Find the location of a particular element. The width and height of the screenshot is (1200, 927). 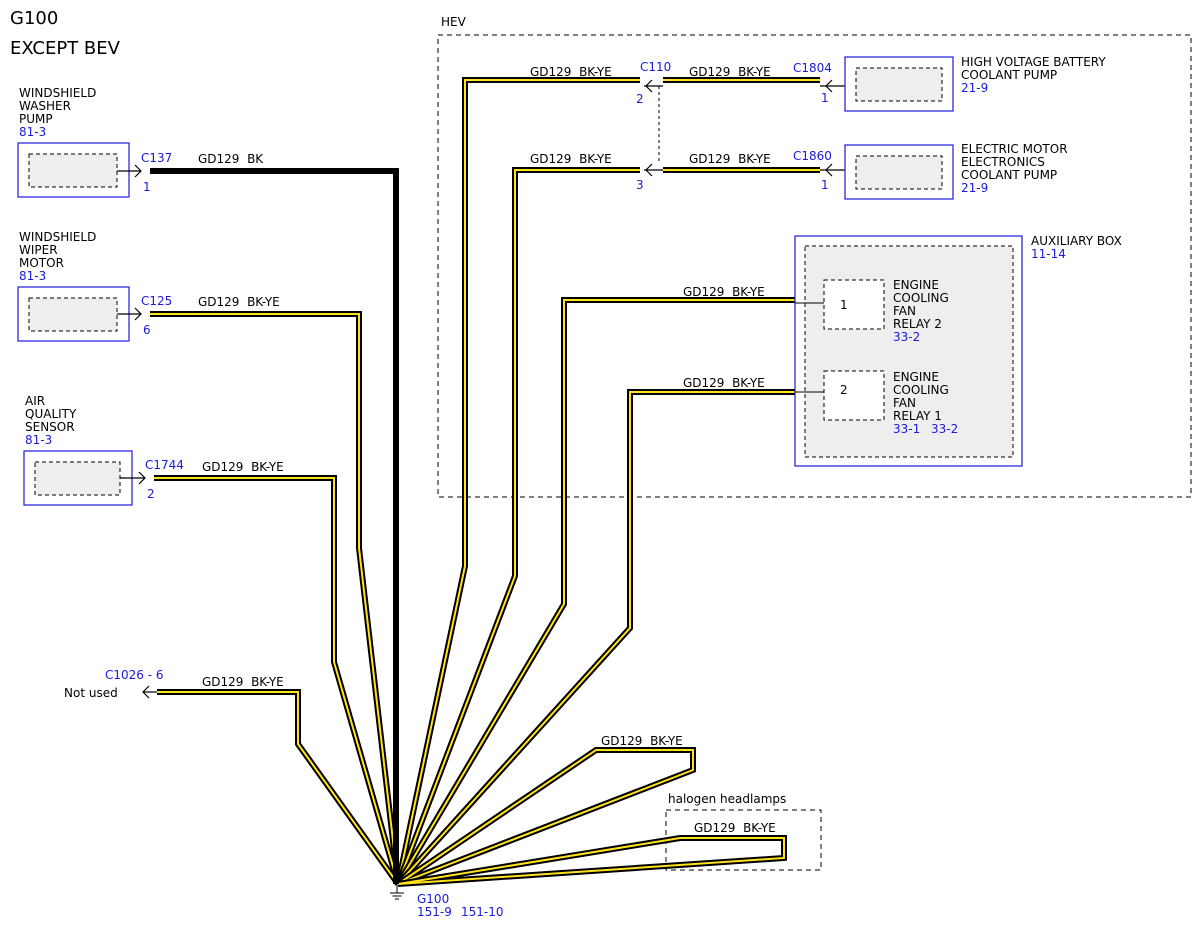

wire-label-relay1: GD129 BK-YE is located at coordinates (724, 383).